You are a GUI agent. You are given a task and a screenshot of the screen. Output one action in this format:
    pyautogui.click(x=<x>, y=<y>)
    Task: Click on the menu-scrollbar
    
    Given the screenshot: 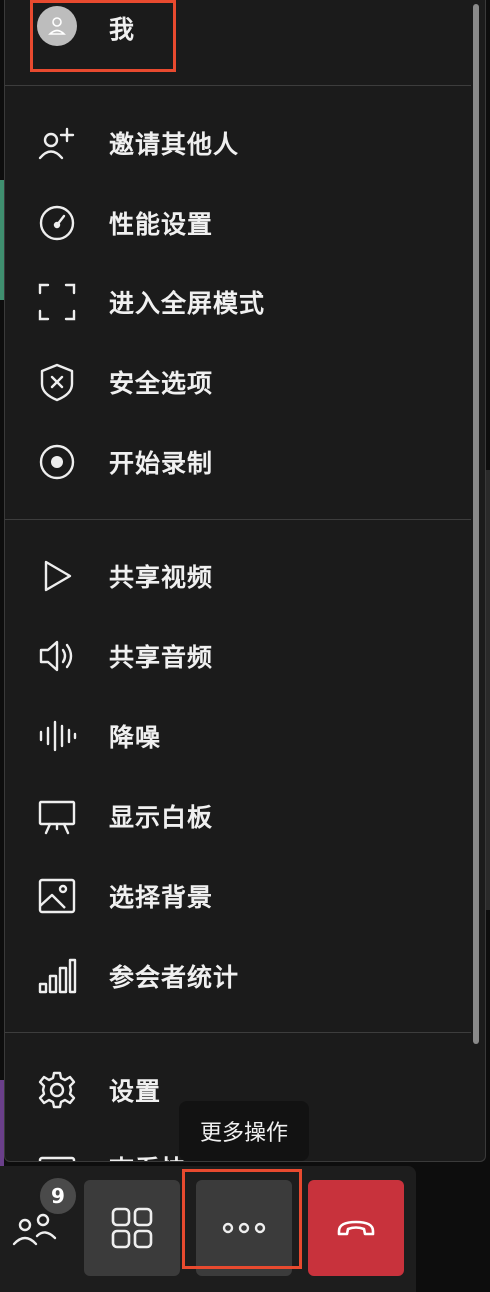 What is the action you would take?
    pyautogui.click(x=476, y=524)
    